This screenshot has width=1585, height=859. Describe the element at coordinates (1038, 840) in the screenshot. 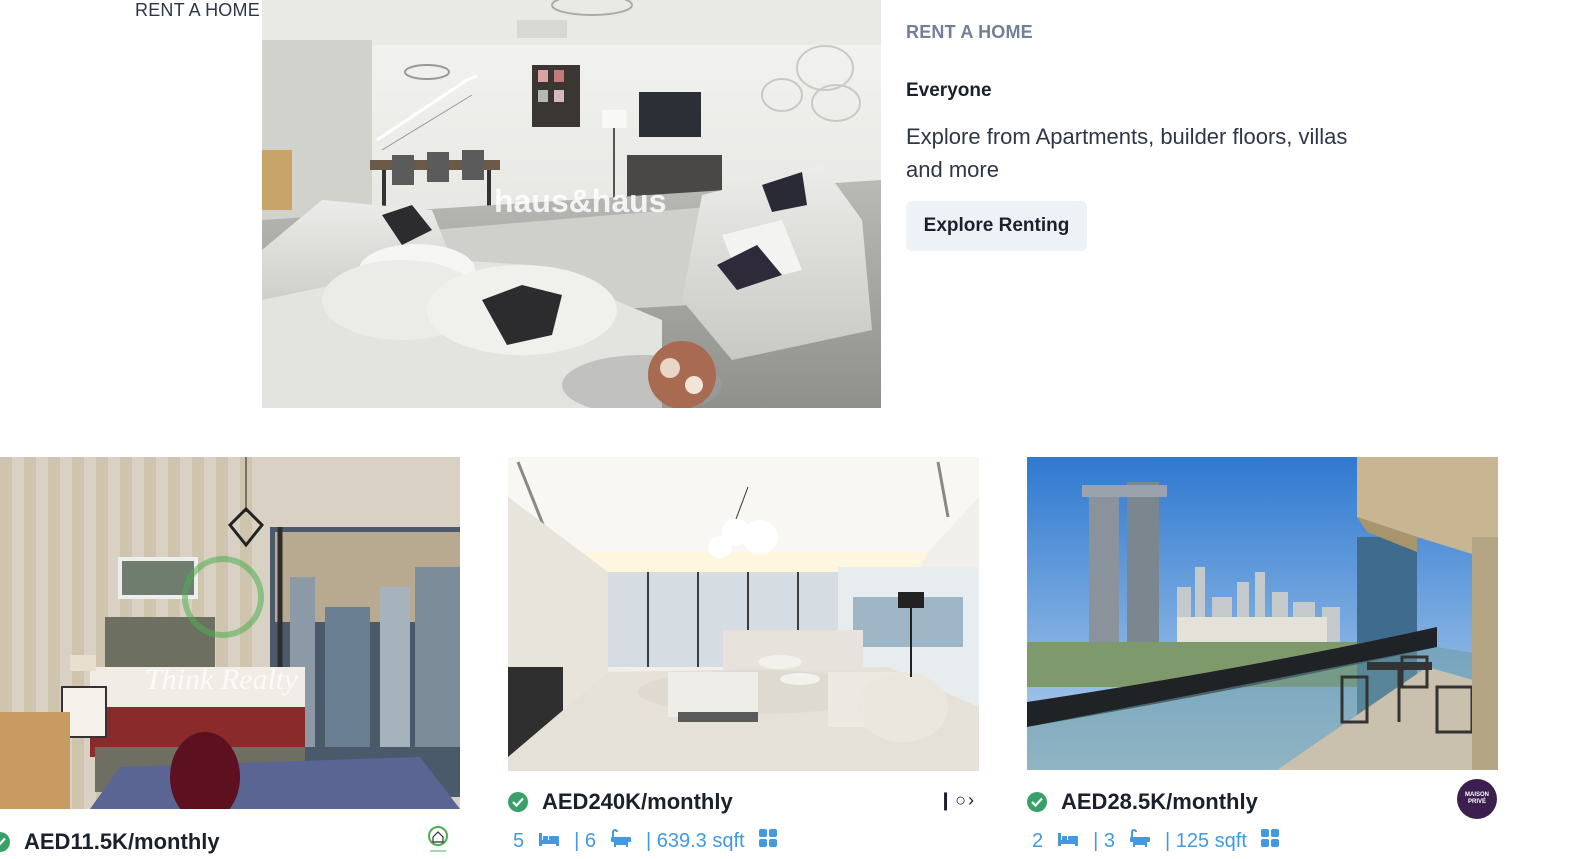

I see `bedroom-count: 2` at that location.